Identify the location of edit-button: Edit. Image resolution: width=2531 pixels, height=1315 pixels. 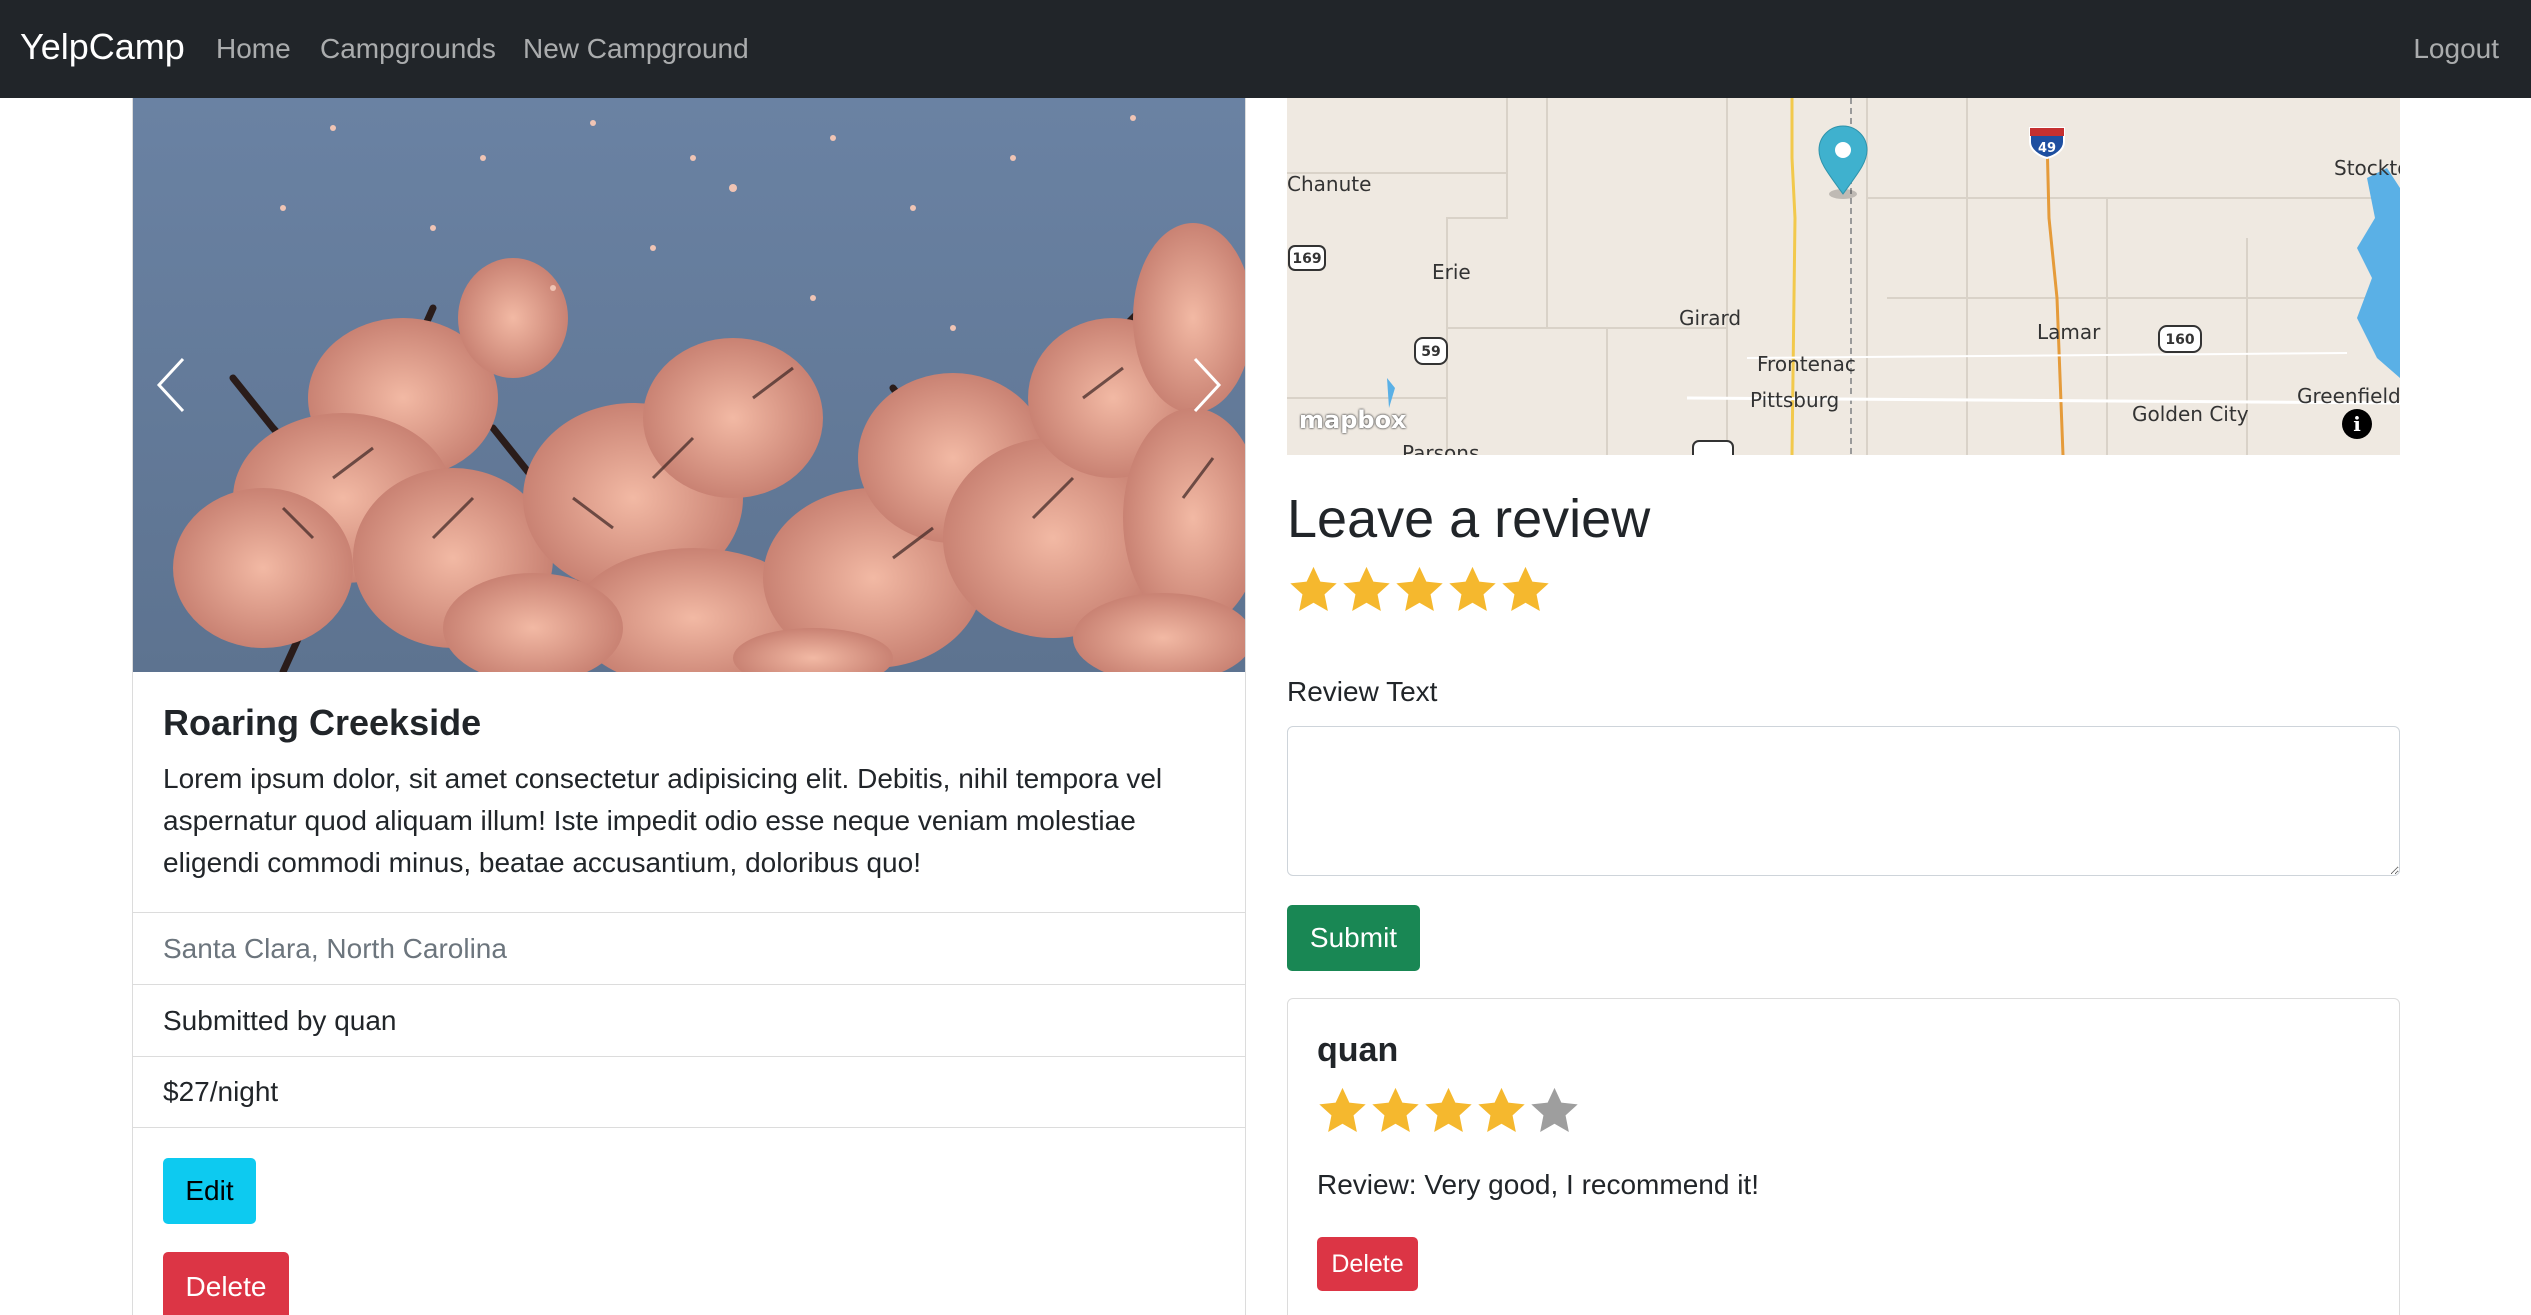
(209, 1191).